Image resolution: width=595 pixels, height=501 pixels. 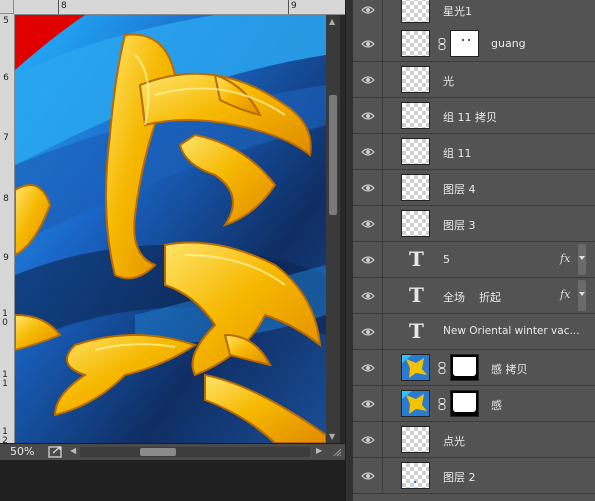 I want to click on ruler-origin, so click(x=7, y=7).